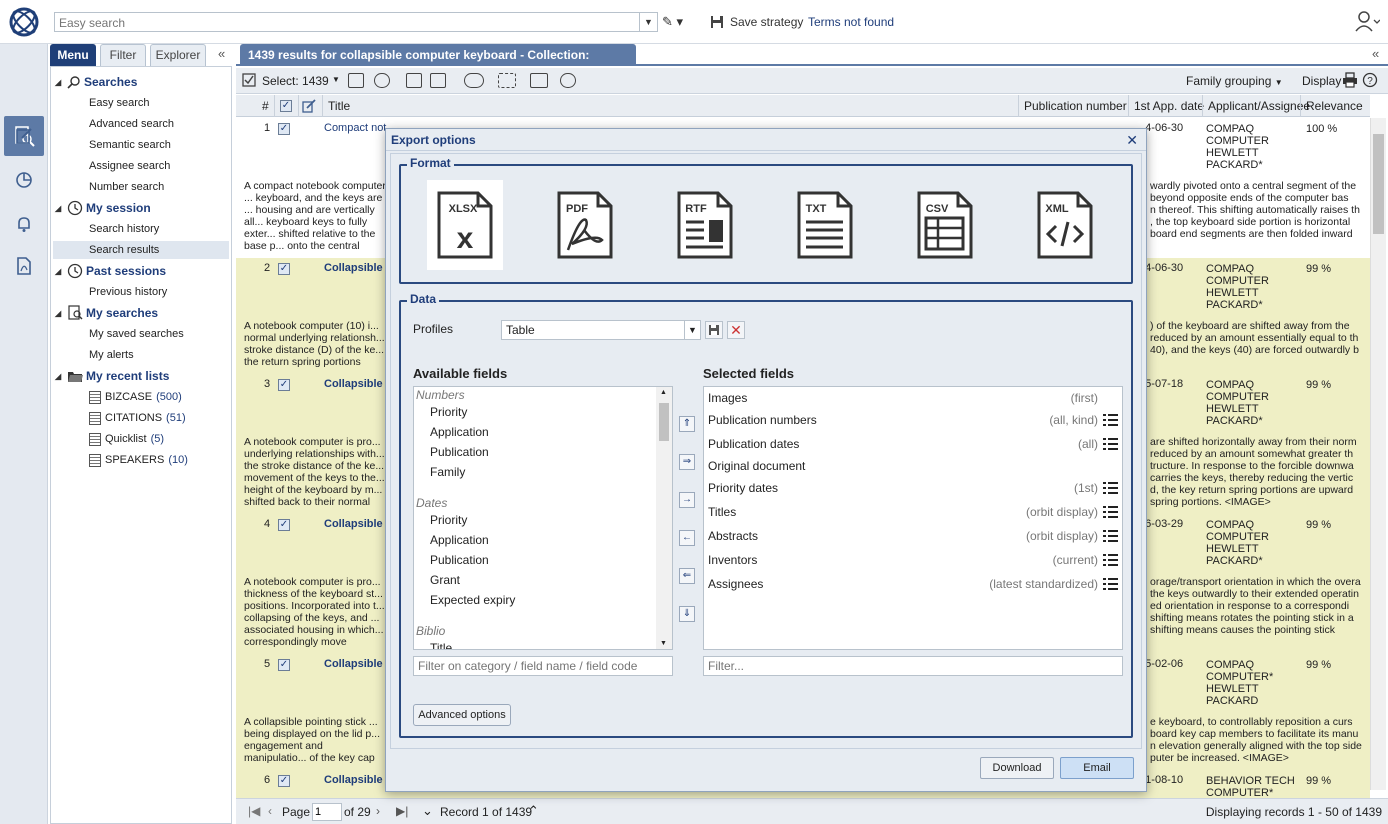 This screenshot has width=1388, height=824. Describe the element at coordinates (265, 106) in the screenshot. I see `col-number: #` at that location.